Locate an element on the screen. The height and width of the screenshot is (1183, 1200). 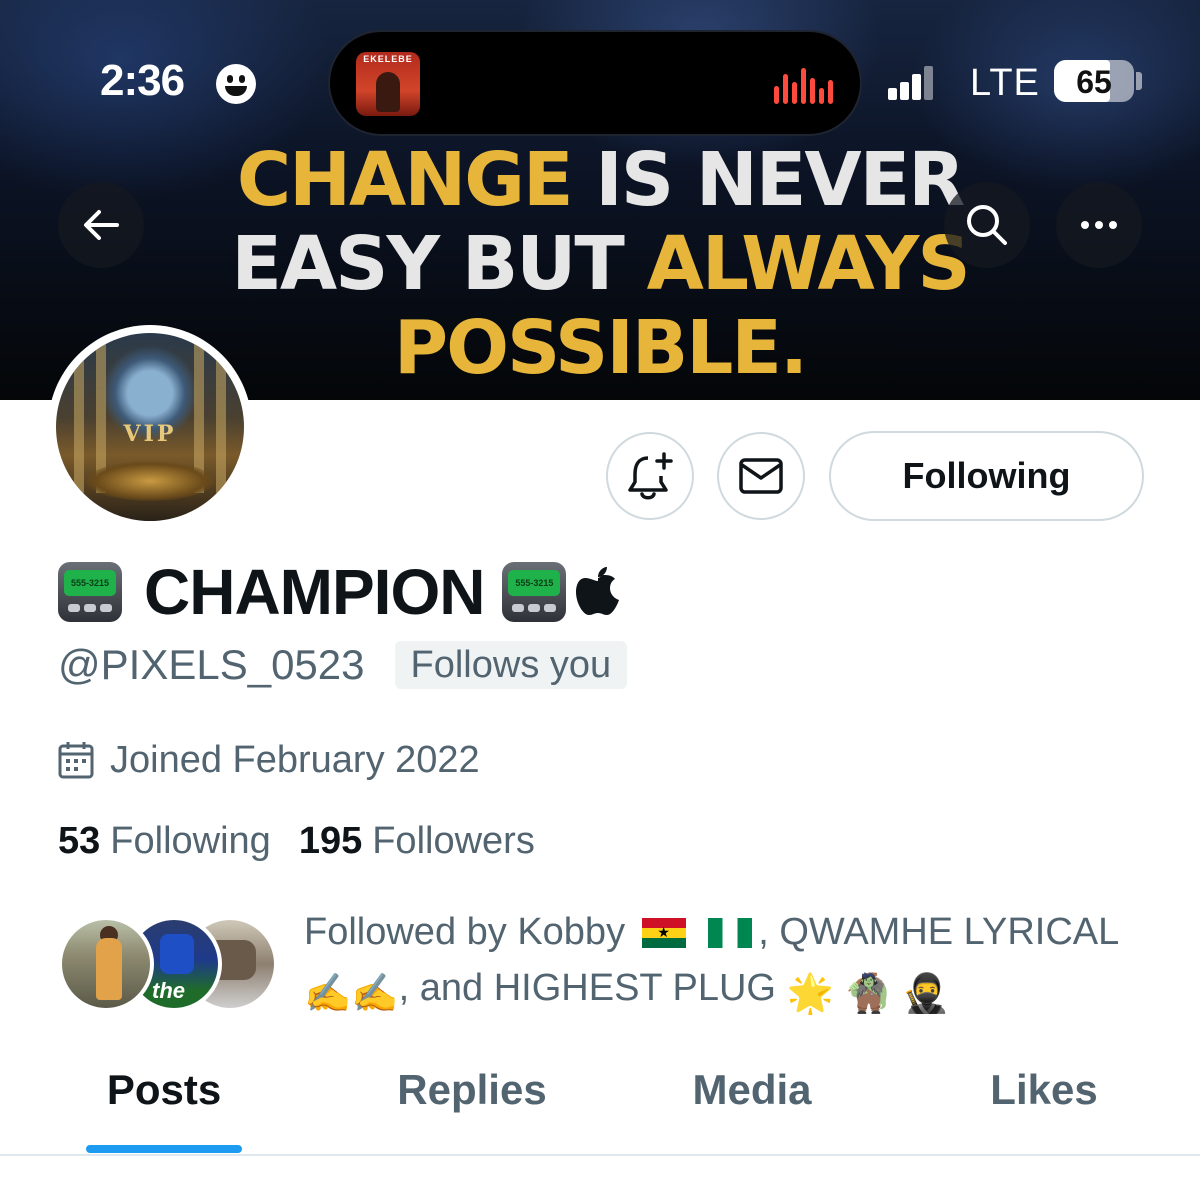
search-icon is located at coordinates (987, 225).